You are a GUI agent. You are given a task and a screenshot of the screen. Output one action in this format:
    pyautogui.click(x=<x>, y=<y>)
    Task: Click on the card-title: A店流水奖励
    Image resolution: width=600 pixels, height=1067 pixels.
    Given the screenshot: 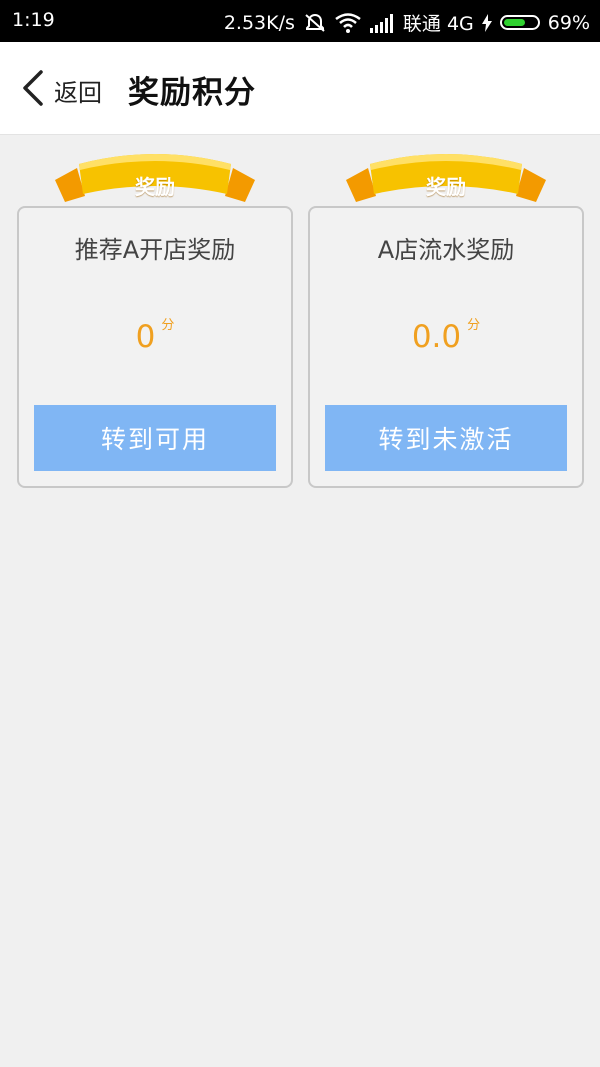 What is the action you would take?
    pyautogui.click(x=446, y=250)
    